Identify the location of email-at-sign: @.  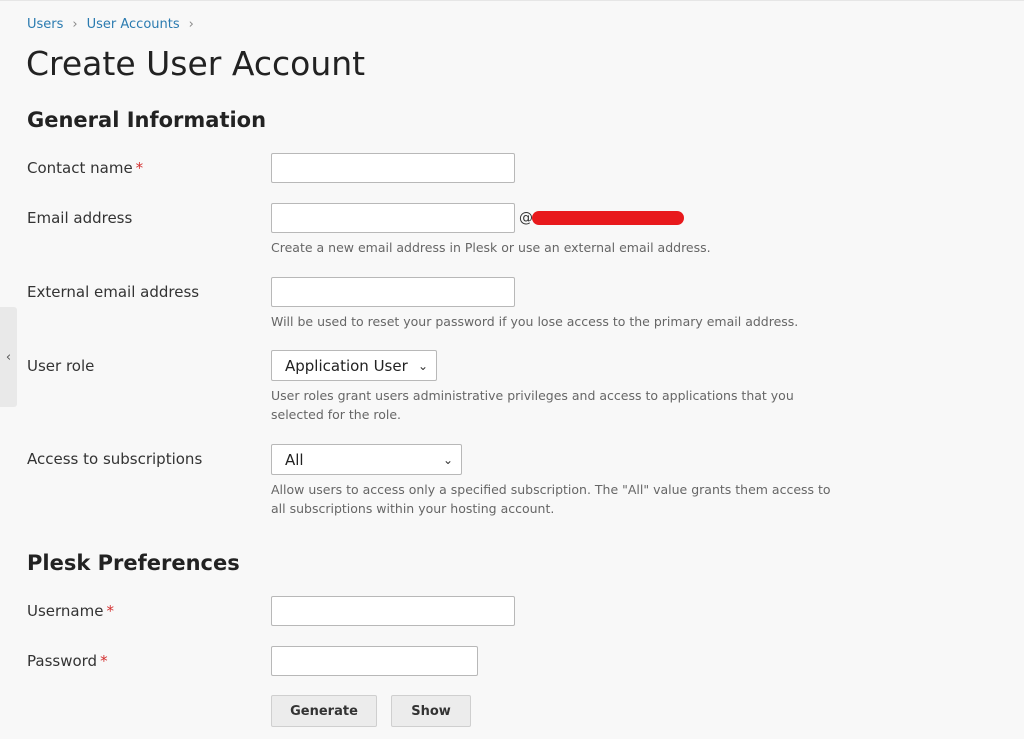
(526, 218).